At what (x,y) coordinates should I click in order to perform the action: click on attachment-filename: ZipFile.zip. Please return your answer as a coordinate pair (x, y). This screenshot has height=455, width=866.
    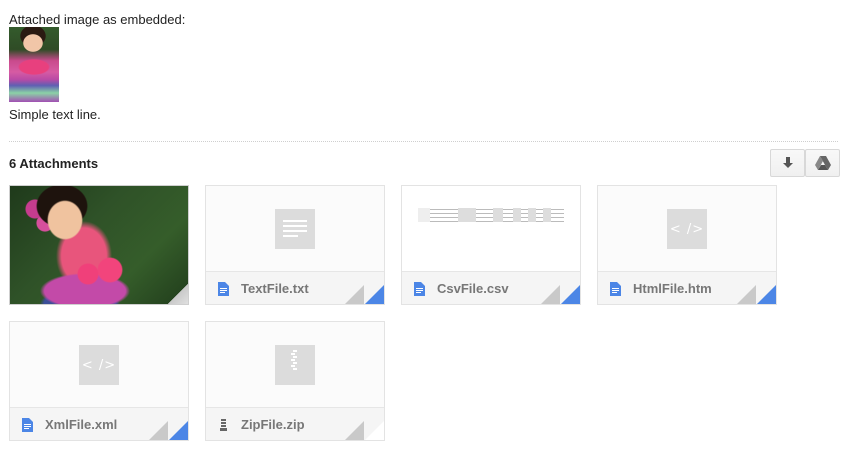
    Looking at the image, I should click on (273, 424).